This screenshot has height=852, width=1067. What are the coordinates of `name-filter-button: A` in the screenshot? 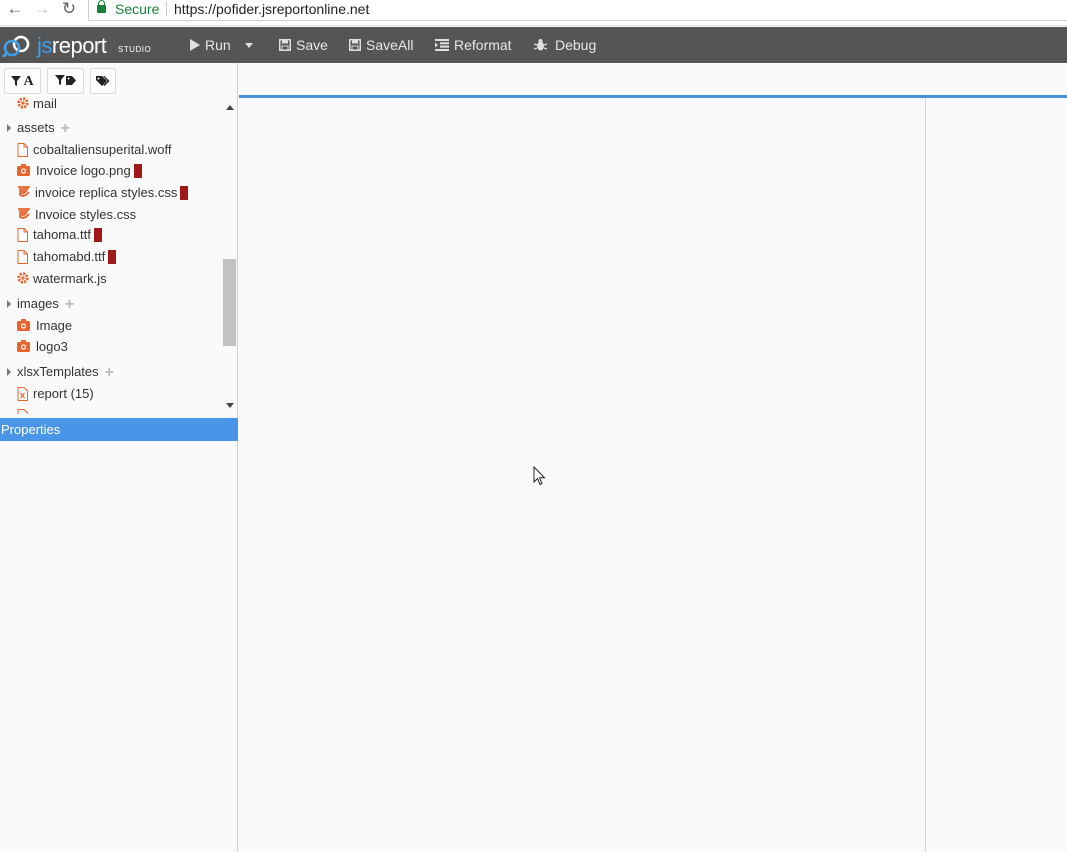 It's located at (22, 81).